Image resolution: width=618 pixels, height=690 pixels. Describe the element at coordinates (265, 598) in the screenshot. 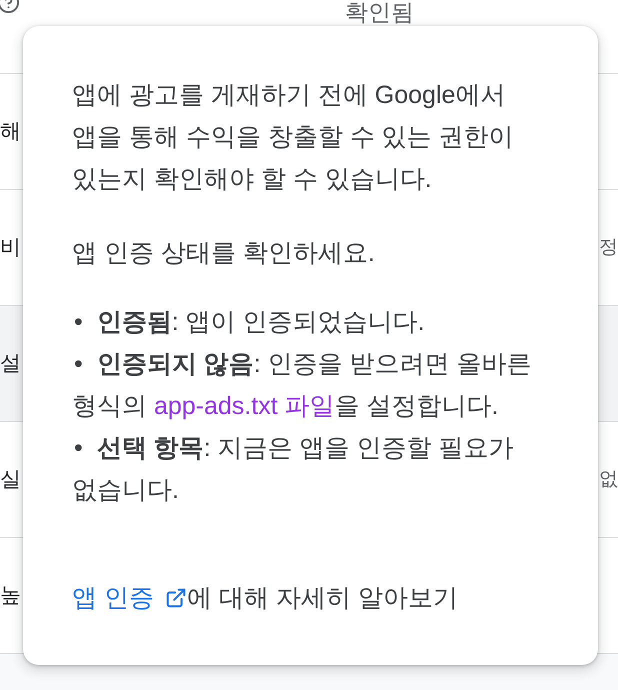

I see `learn-more-text: 앱 인증 에 대해 자세히 알아보기` at that location.